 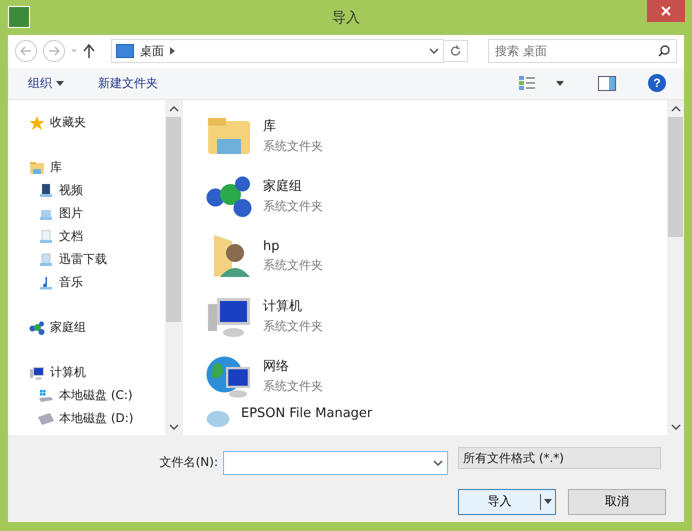 What do you see at coordinates (277, 51) in the screenshot?
I see `address-bar: 桌面` at bounding box center [277, 51].